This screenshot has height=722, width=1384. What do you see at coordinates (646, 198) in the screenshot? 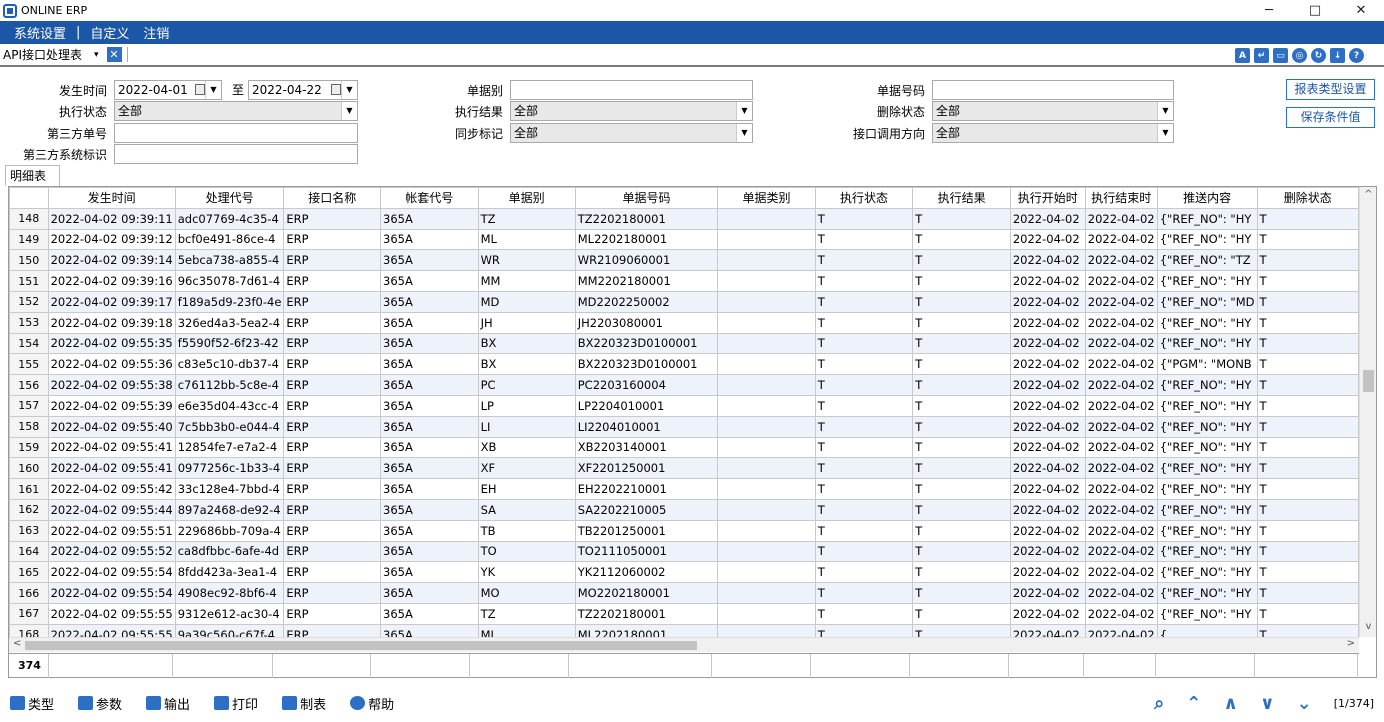
I see `column-header: 单据号码` at bounding box center [646, 198].